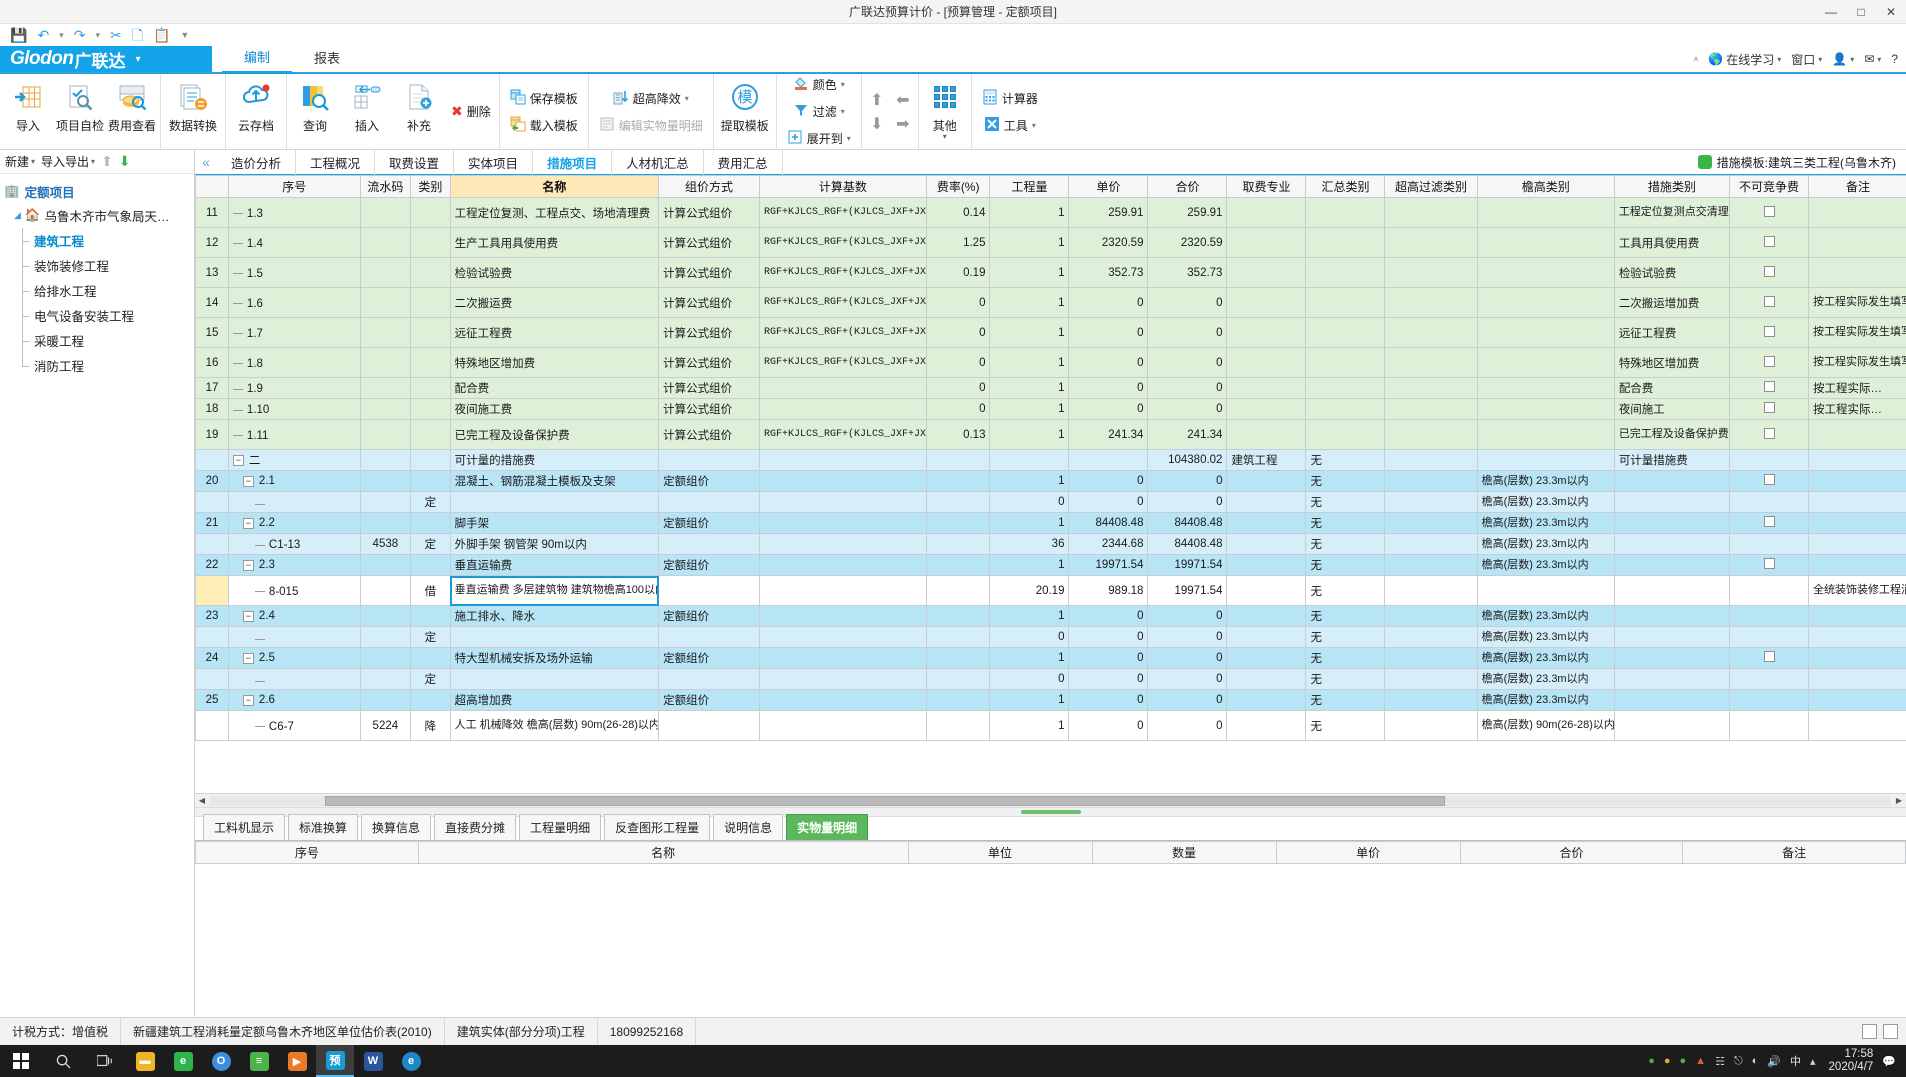  What do you see at coordinates (1831, 12) in the screenshot?
I see `minimize-button: —` at bounding box center [1831, 12].